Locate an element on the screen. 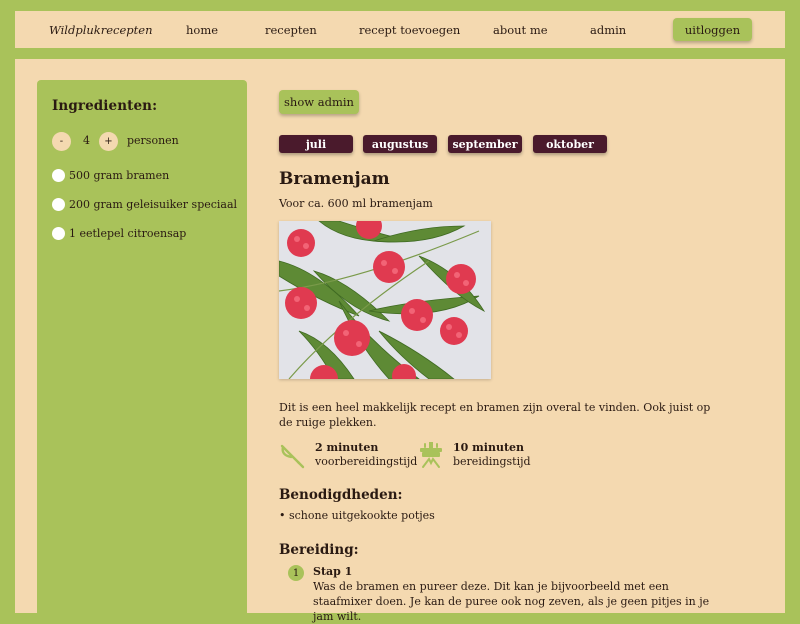 This screenshot has width=800, height=624. nav-about-me: about me is located at coordinates (520, 30).